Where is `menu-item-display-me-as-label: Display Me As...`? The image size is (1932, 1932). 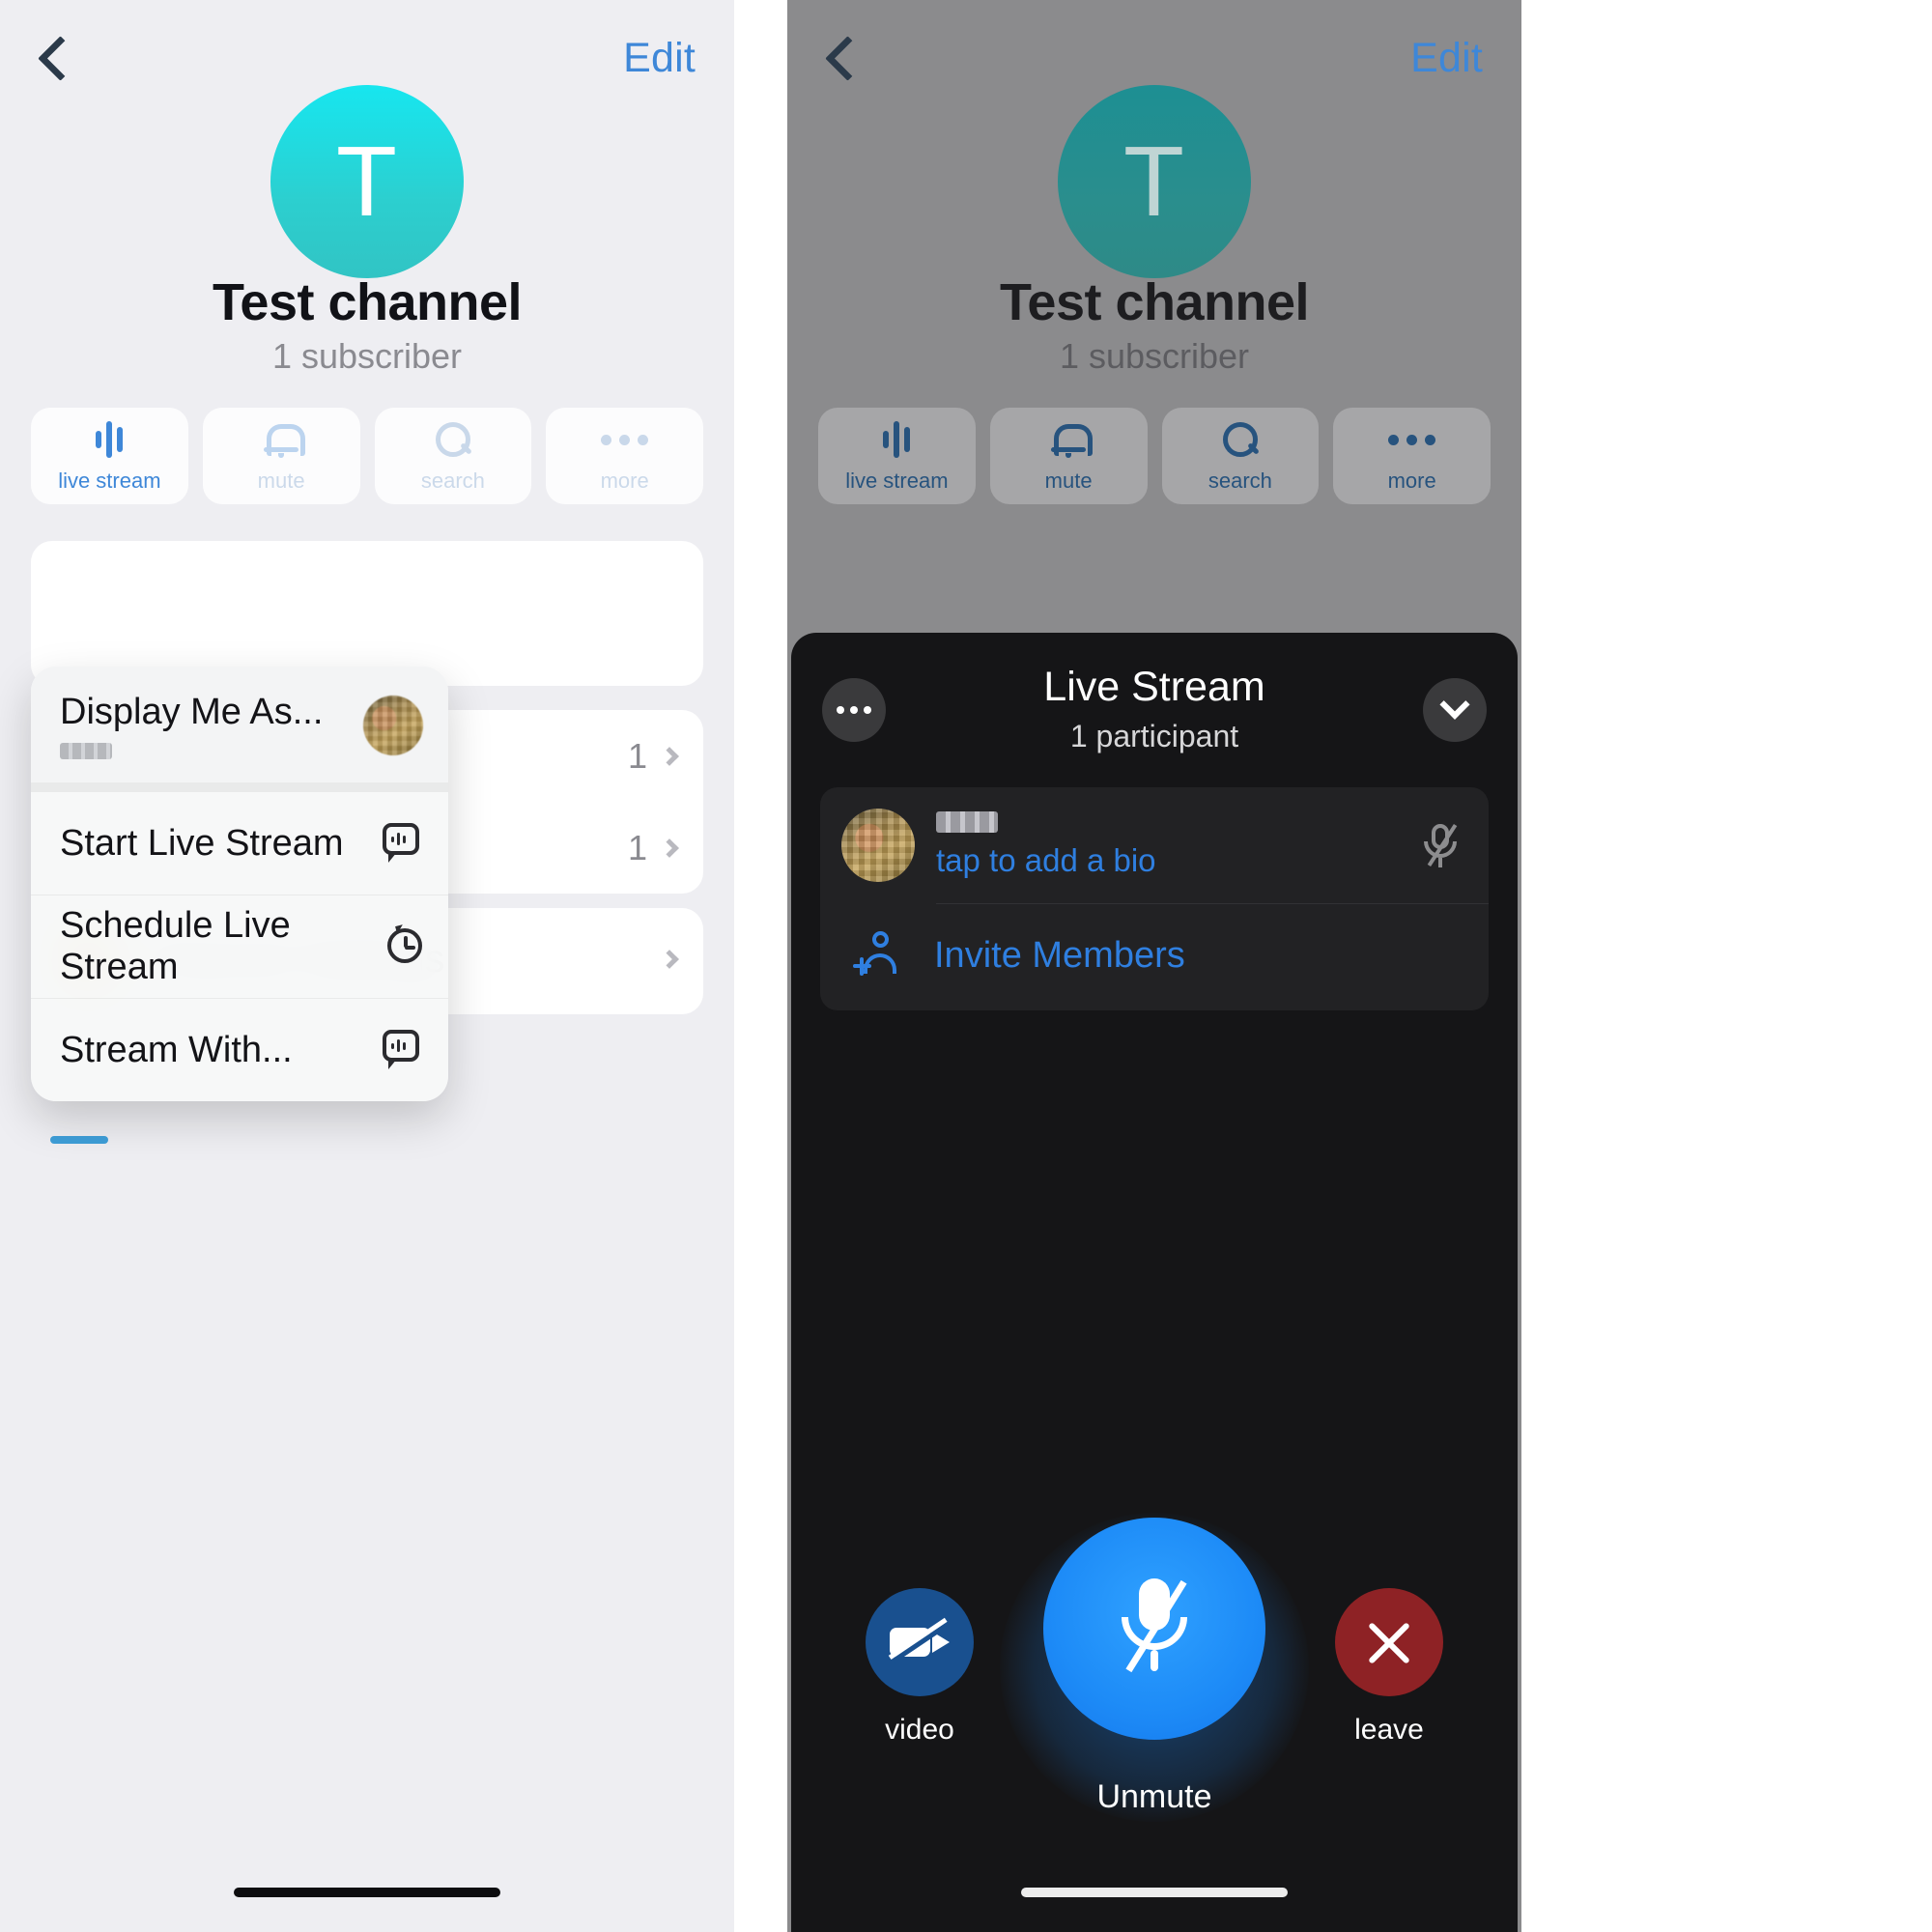 menu-item-display-me-as-label: Display Me As... is located at coordinates (192, 712).